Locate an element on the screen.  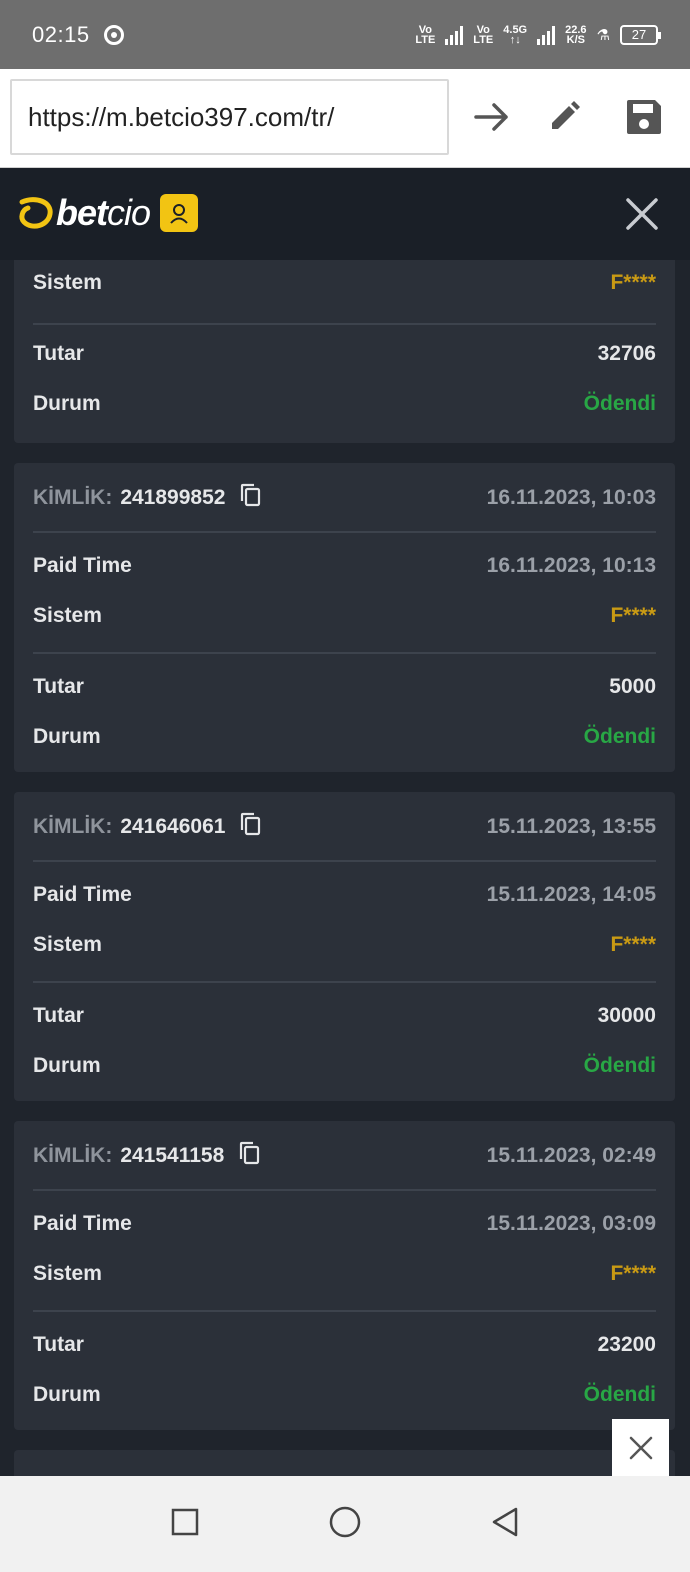
paid-time-row: Paid Time 16.11.2023, 10:13 is located at coordinates (344, 565).